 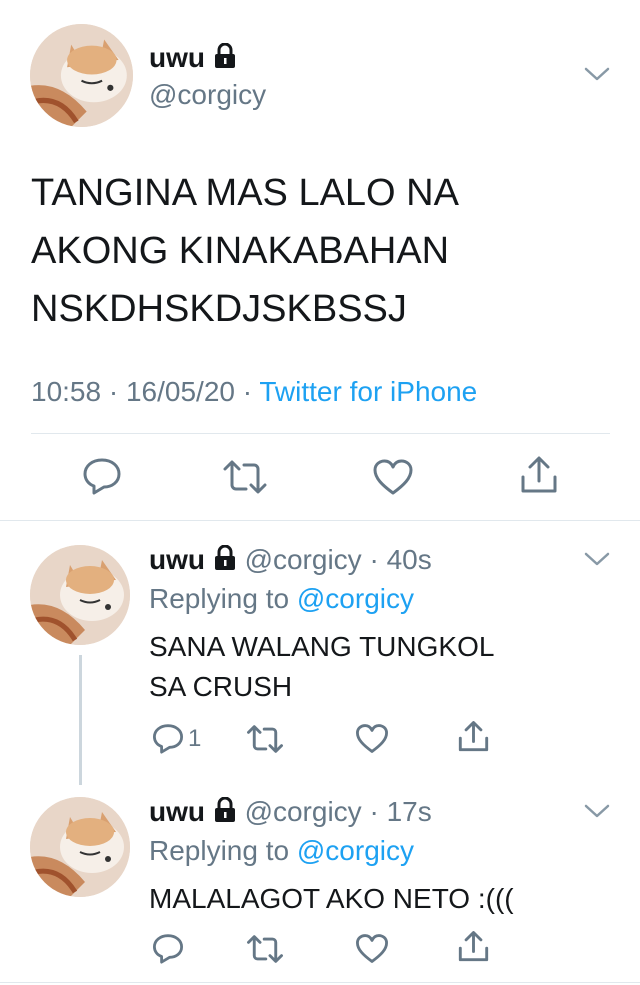 I want to click on reply-header: uwu @corgicy · 40s, so click(x=290, y=561).